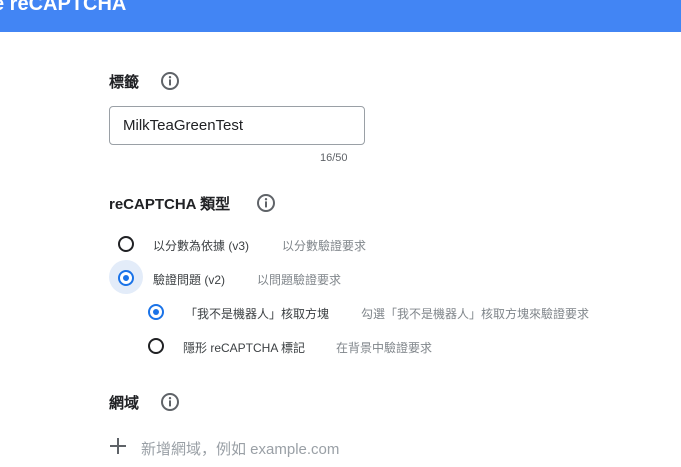 The height and width of the screenshot is (467, 681). Describe the element at coordinates (63, 7) in the screenshot. I see `app-title: e reCAPTCHA` at that location.